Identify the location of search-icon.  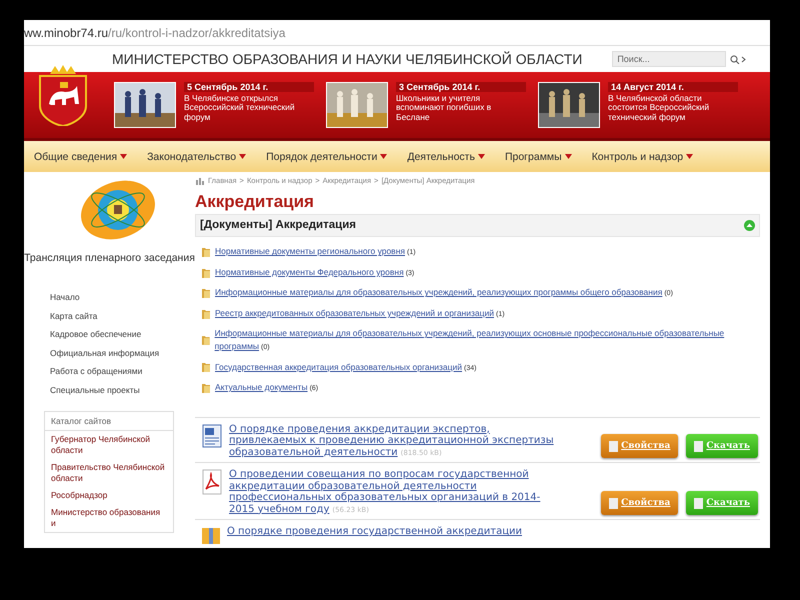
(738, 59).